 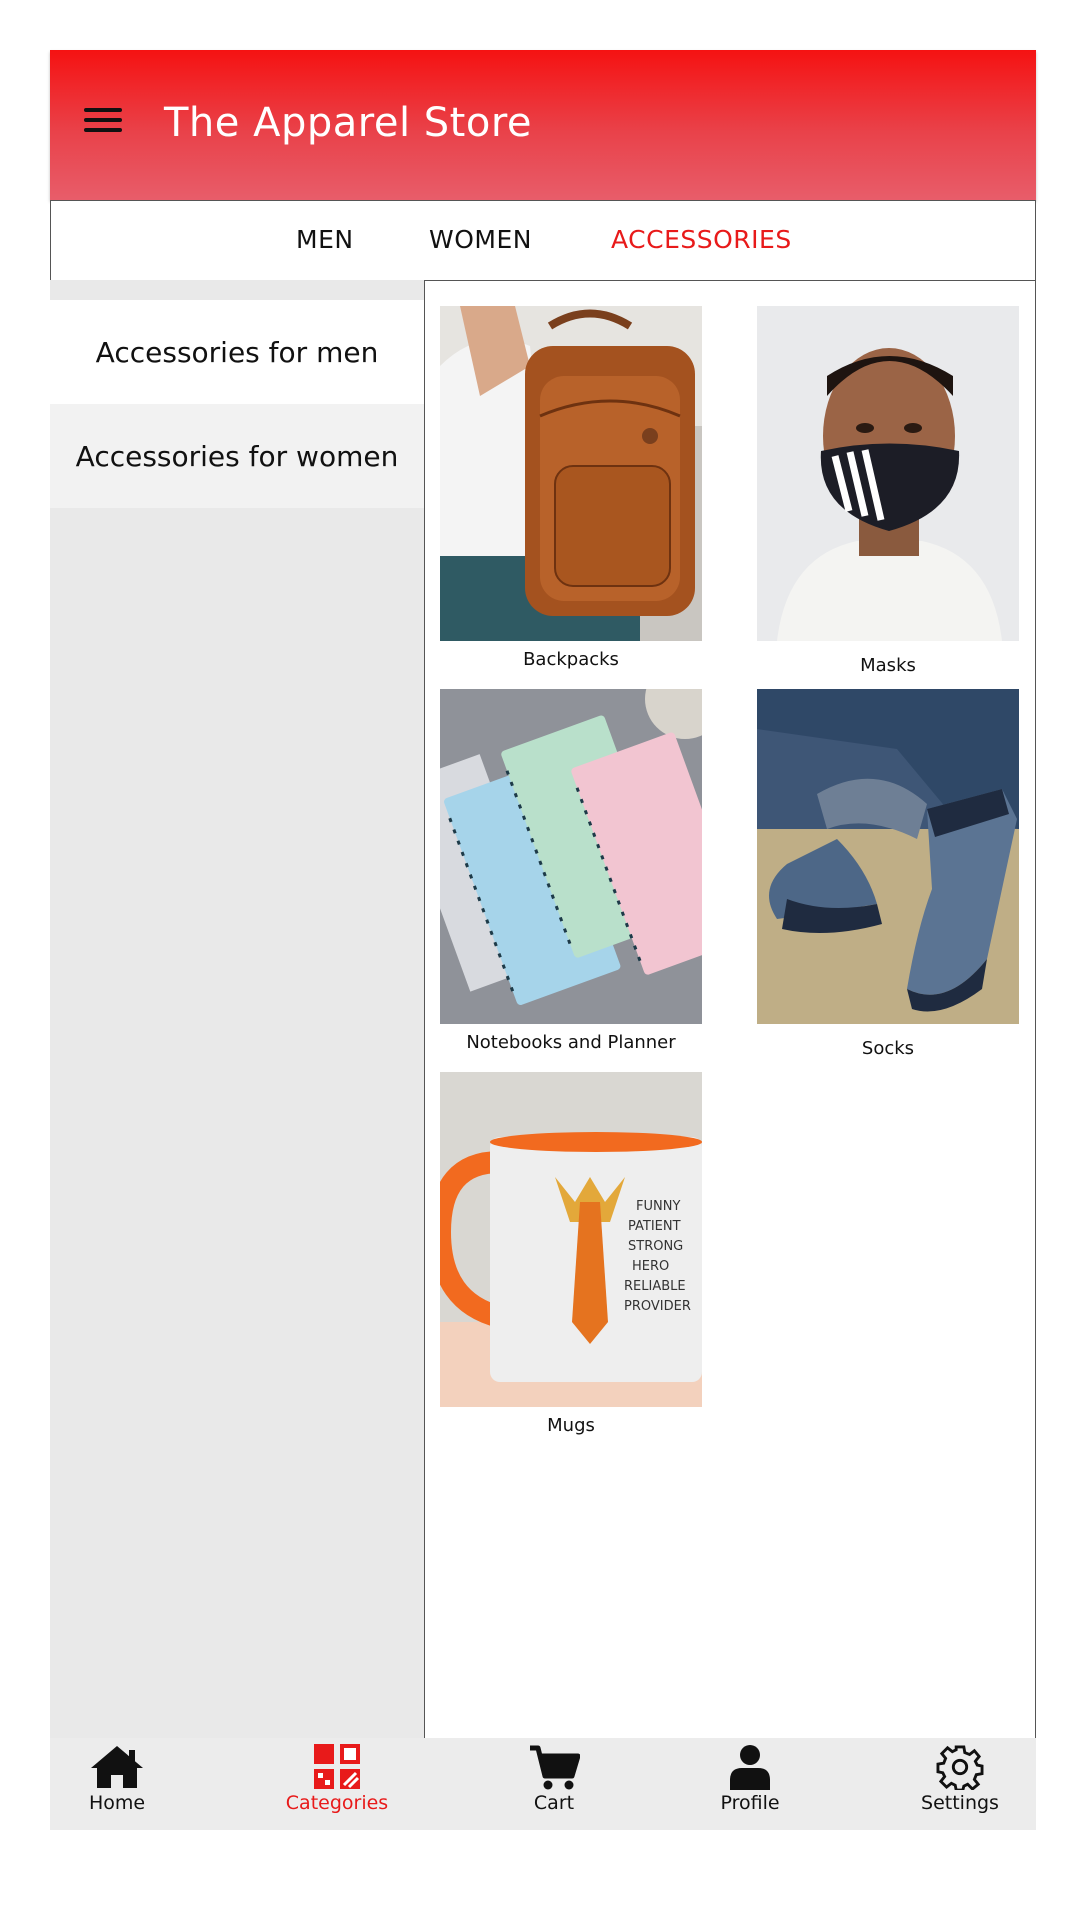 I want to click on nav-label: Settings, so click(x=960, y=1803).